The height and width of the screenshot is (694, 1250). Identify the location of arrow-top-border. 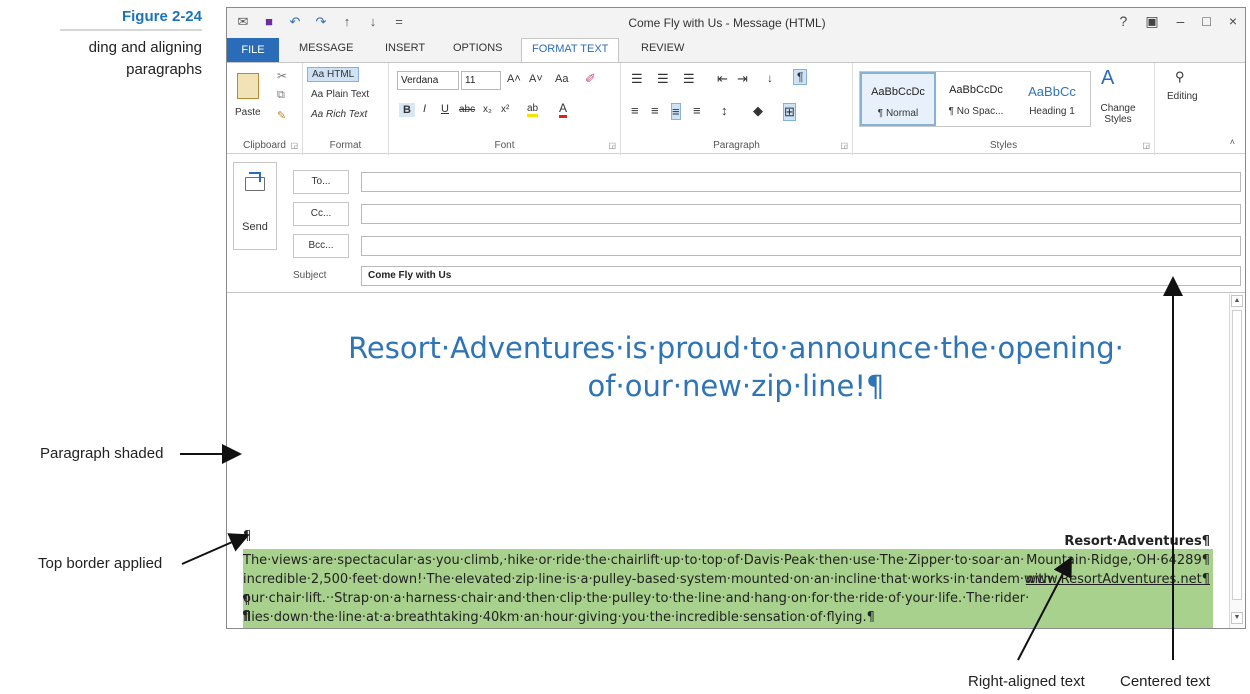
(215, 549).